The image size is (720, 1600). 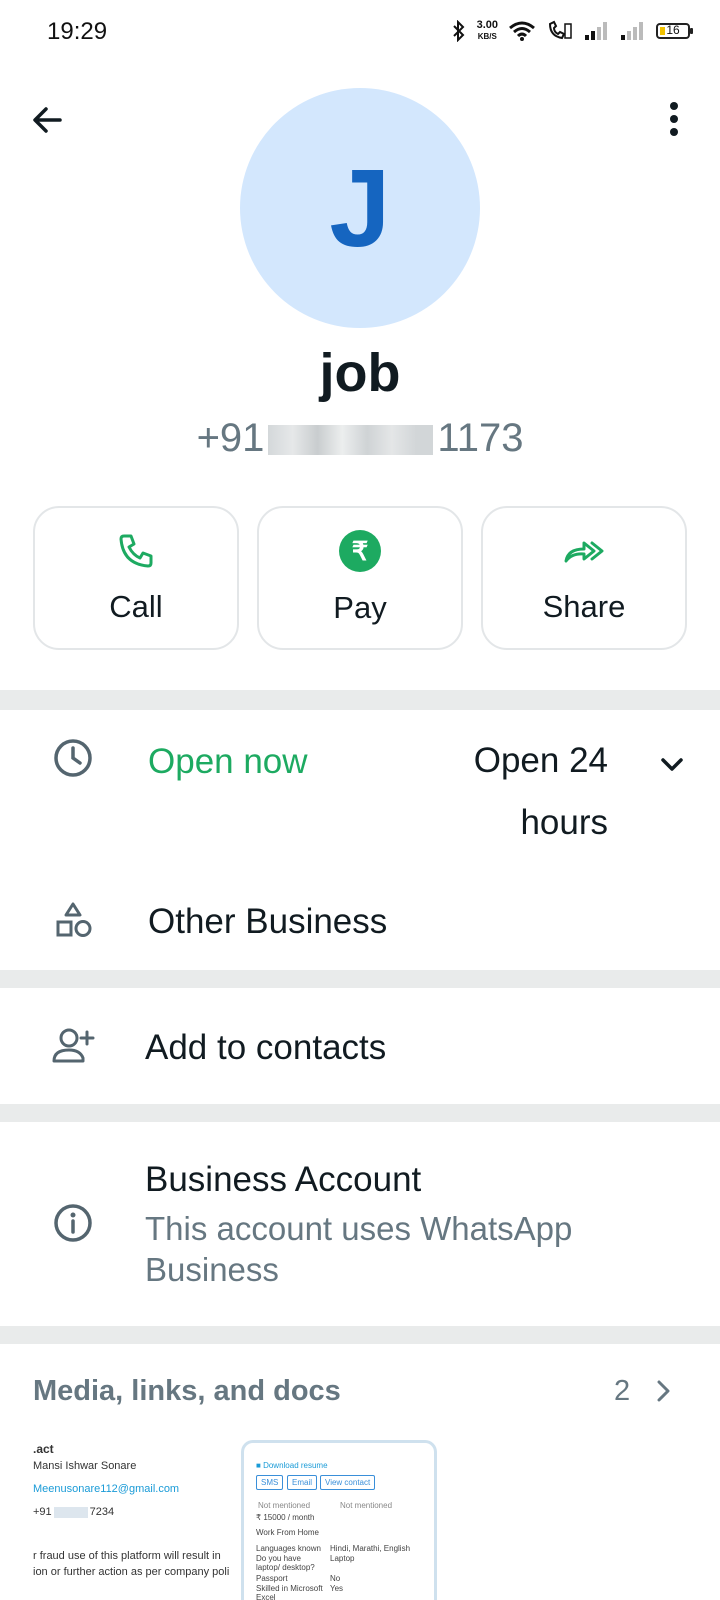 What do you see at coordinates (77, 31) in the screenshot?
I see `status-time: 19:29` at bounding box center [77, 31].